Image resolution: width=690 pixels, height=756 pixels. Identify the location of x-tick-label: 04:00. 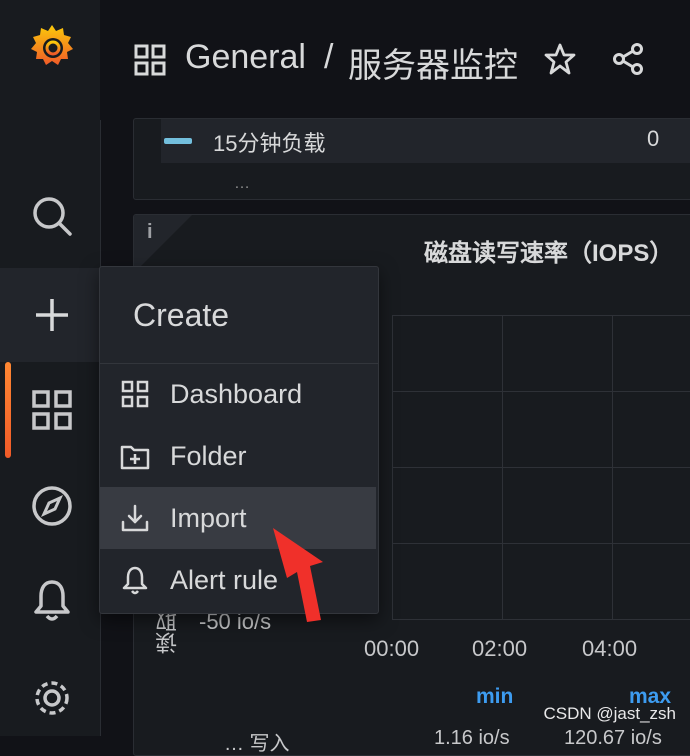
(610, 648).